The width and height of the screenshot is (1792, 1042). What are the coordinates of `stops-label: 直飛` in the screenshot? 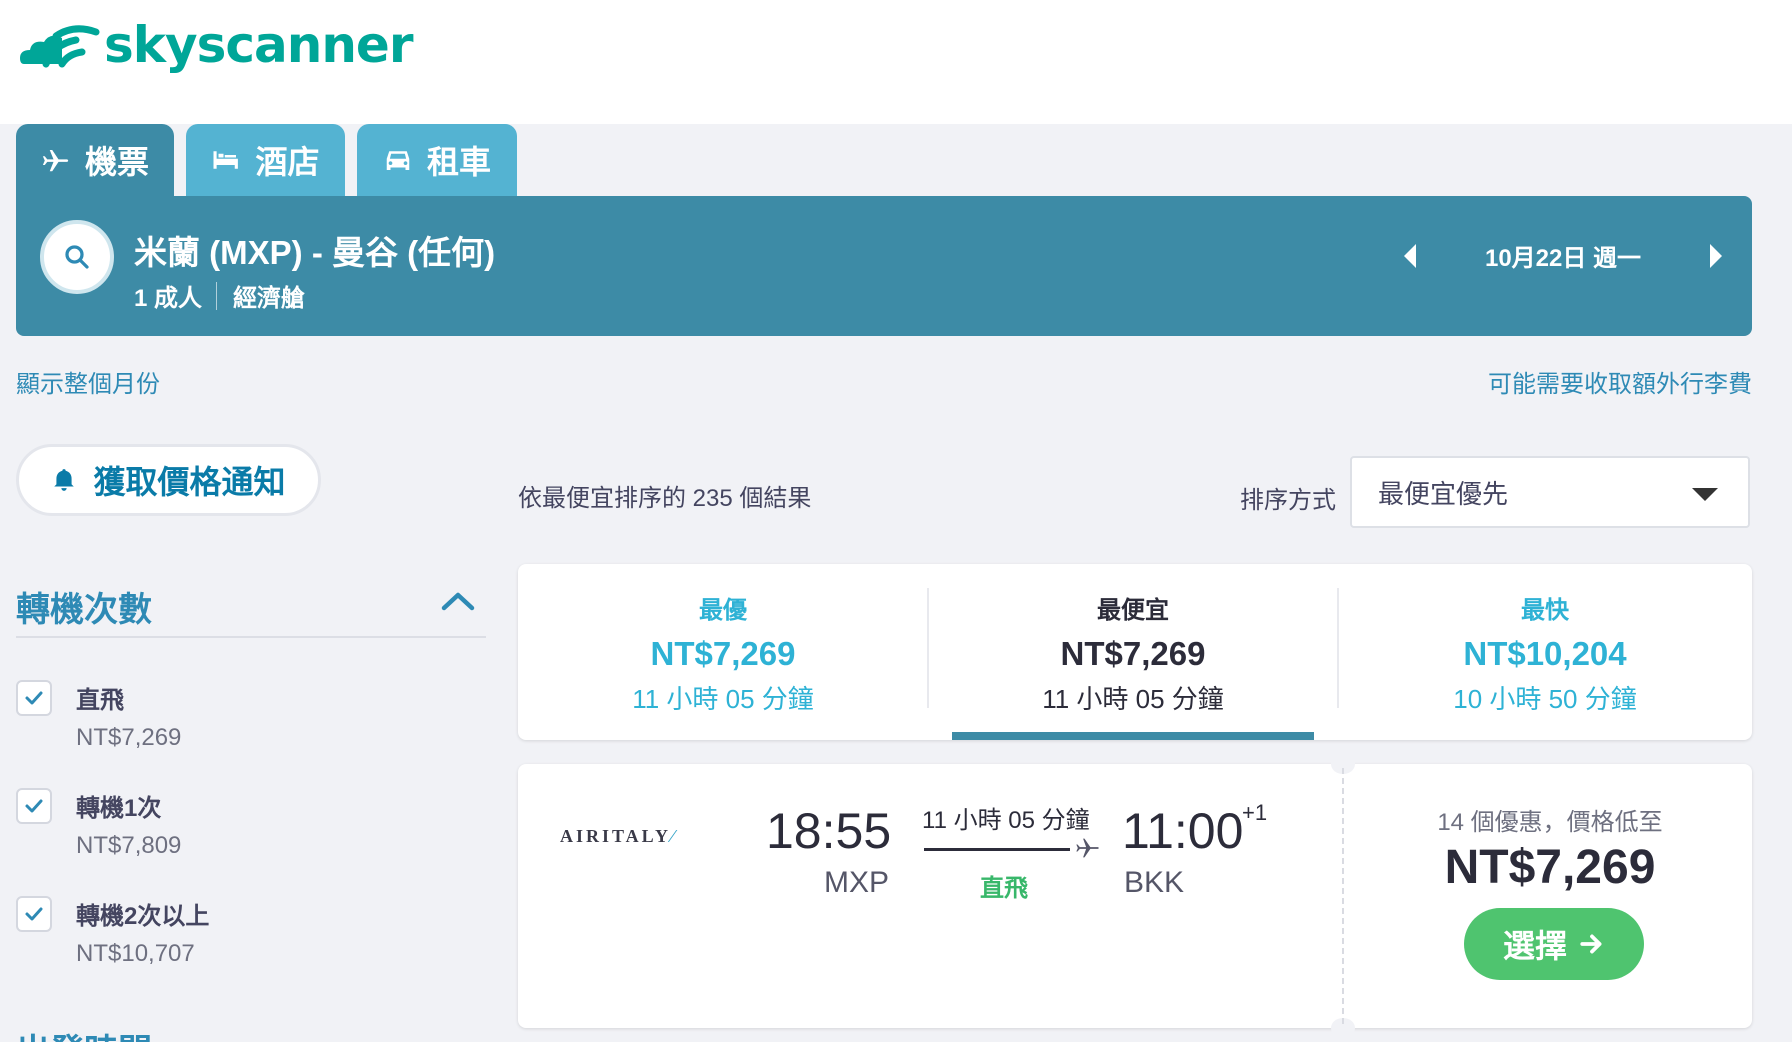 It's located at (1004, 888).